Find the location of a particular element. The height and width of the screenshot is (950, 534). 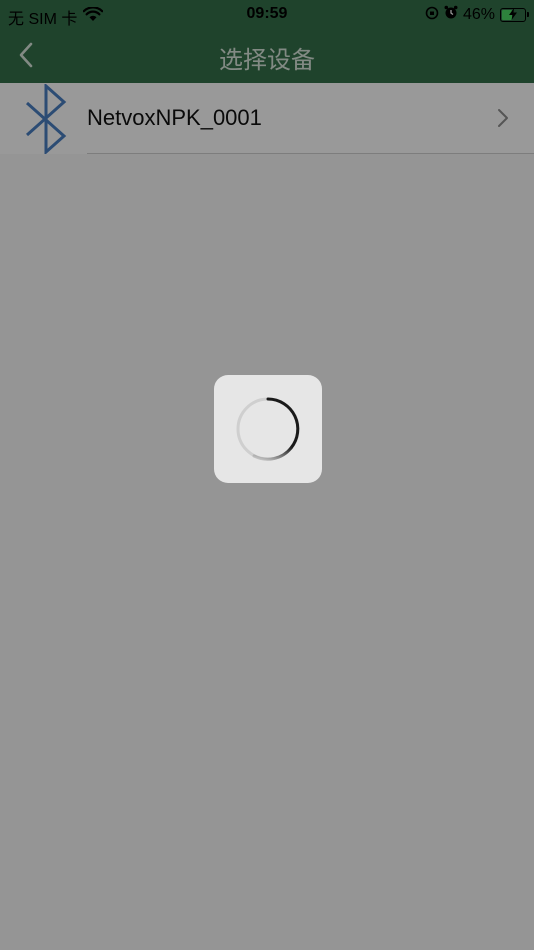

loading-indicator is located at coordinates (268, 429).